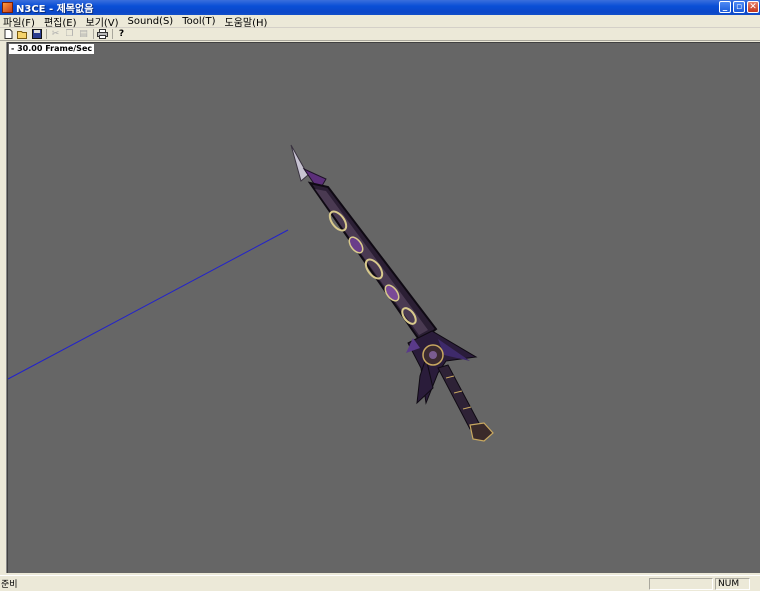 The image size is (760, 591). I want to click on cut-icon: ✂, so click(55, 34).